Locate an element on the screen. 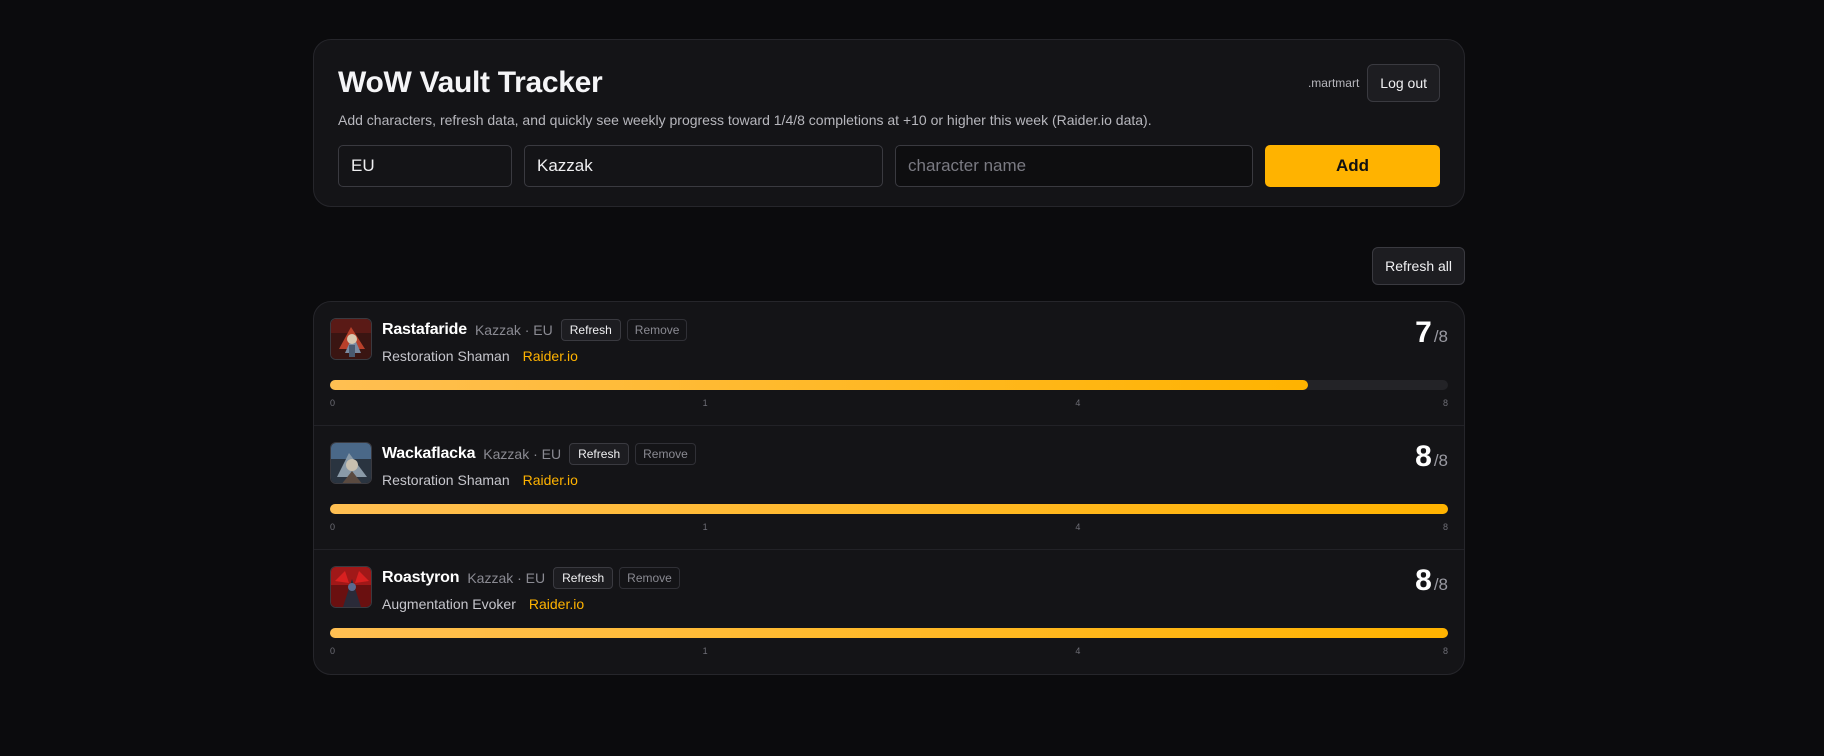  add-character-form: Add is located at coordinates (889, 166).